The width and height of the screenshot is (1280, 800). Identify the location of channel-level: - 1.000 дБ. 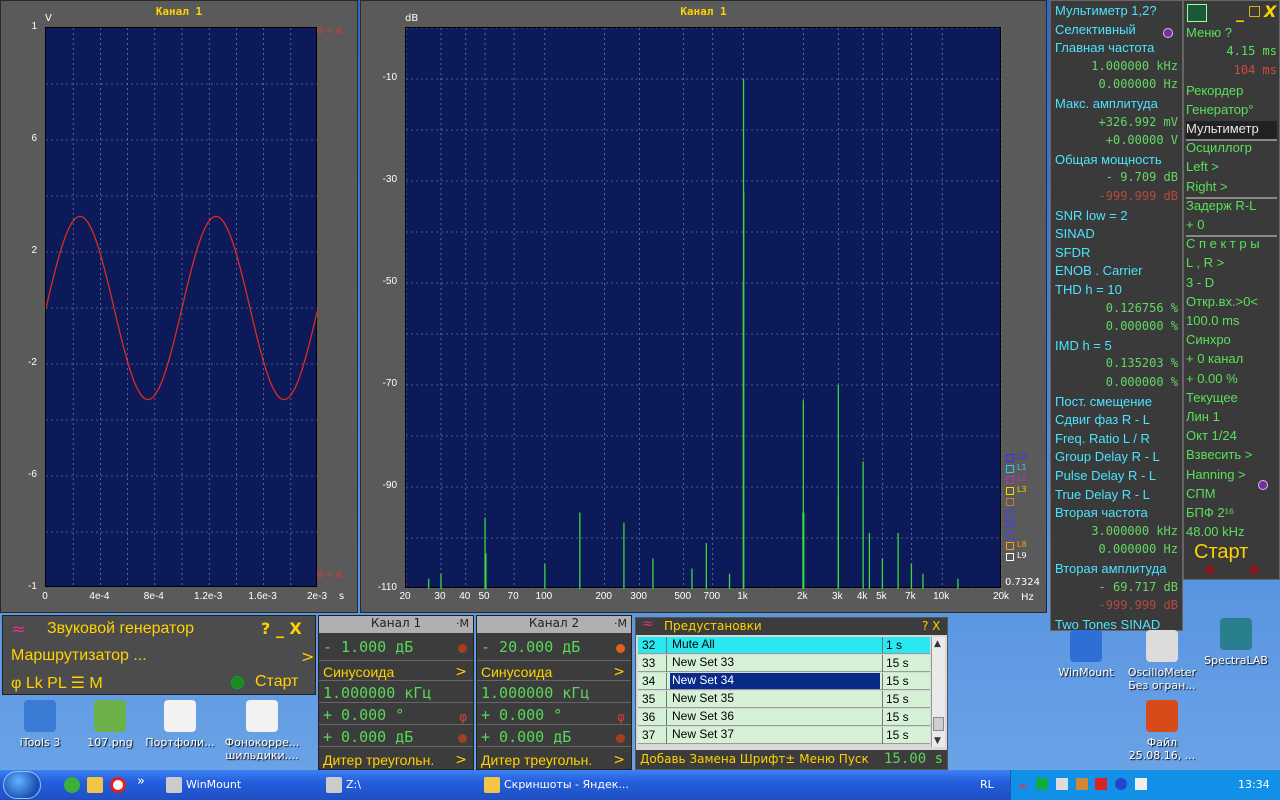
(368, 647).